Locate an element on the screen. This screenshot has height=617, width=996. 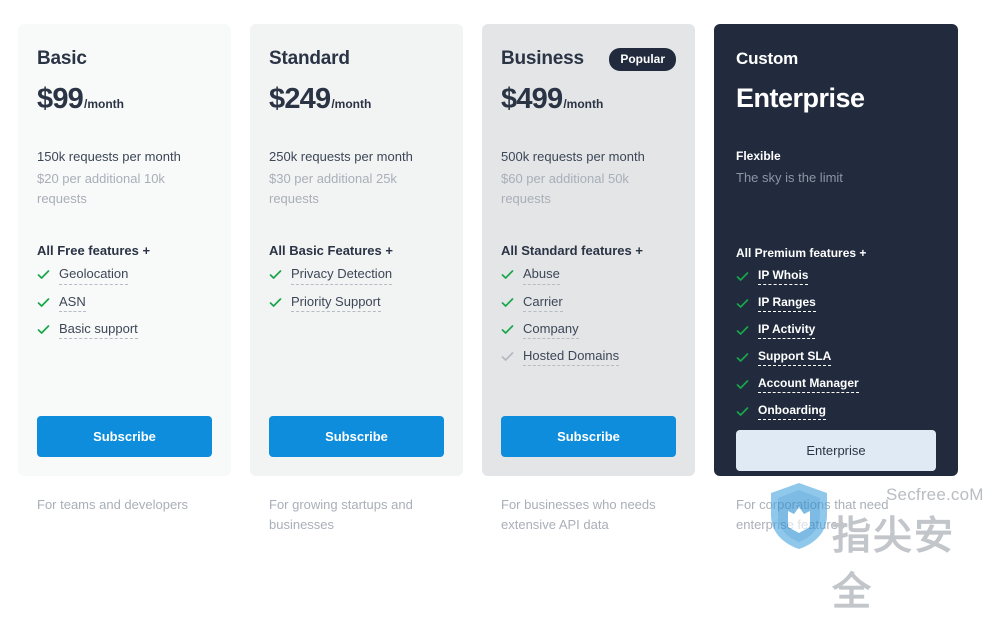
enterprise-contact-button: Enterprise is located at coordinates (836, 450).